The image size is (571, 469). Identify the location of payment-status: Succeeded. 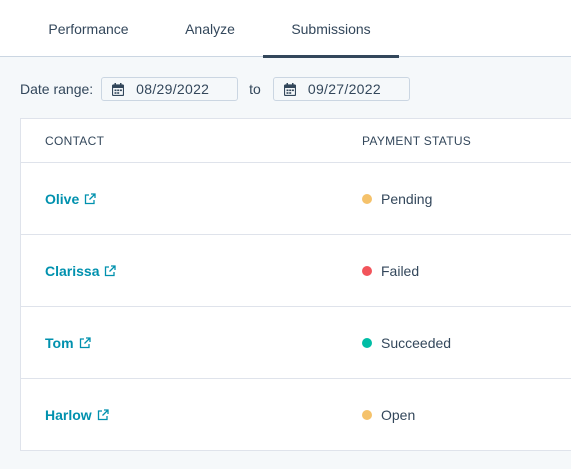
(406, 343).